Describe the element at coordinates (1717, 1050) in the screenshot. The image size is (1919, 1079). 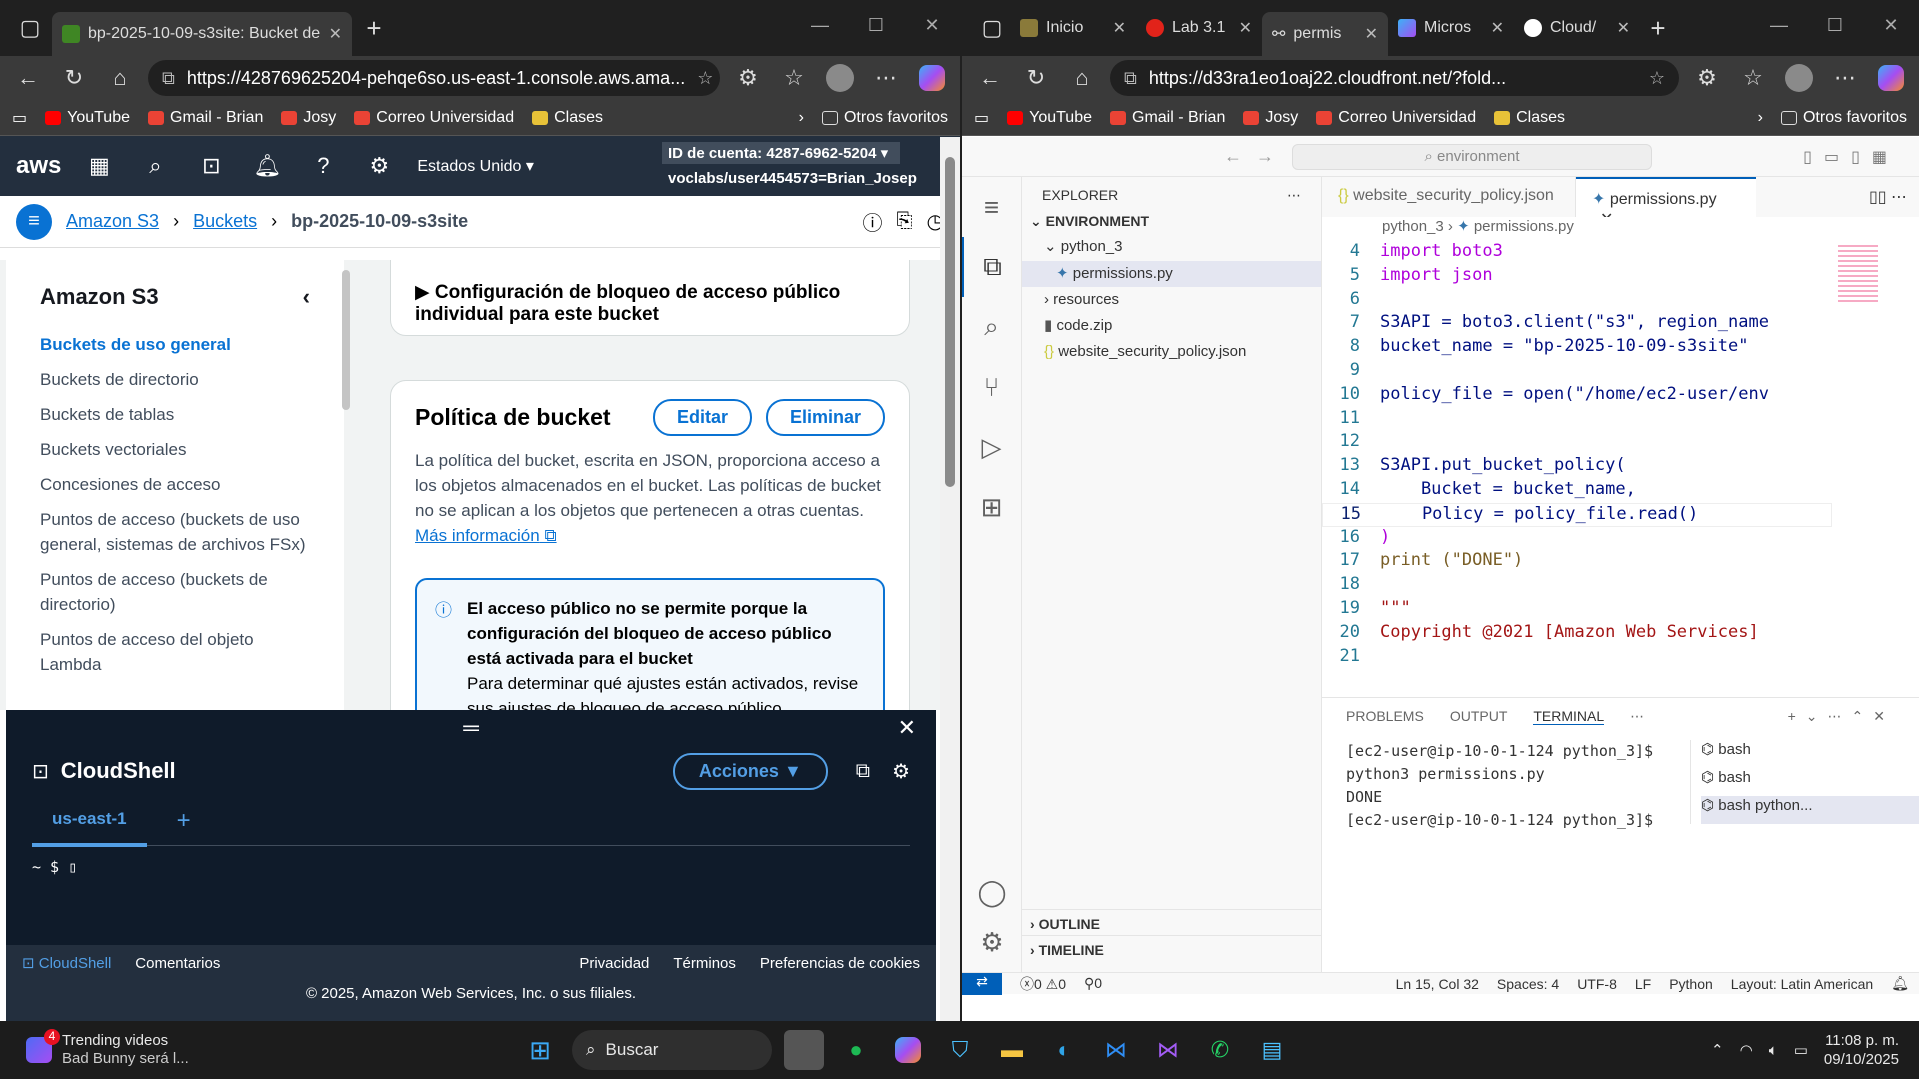
I see `tray-chevron-icon: ⌃` at that location.